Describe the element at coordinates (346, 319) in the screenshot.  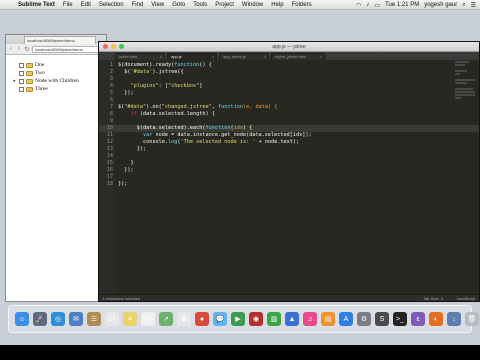
I see `app-store-icon: A` at that location.